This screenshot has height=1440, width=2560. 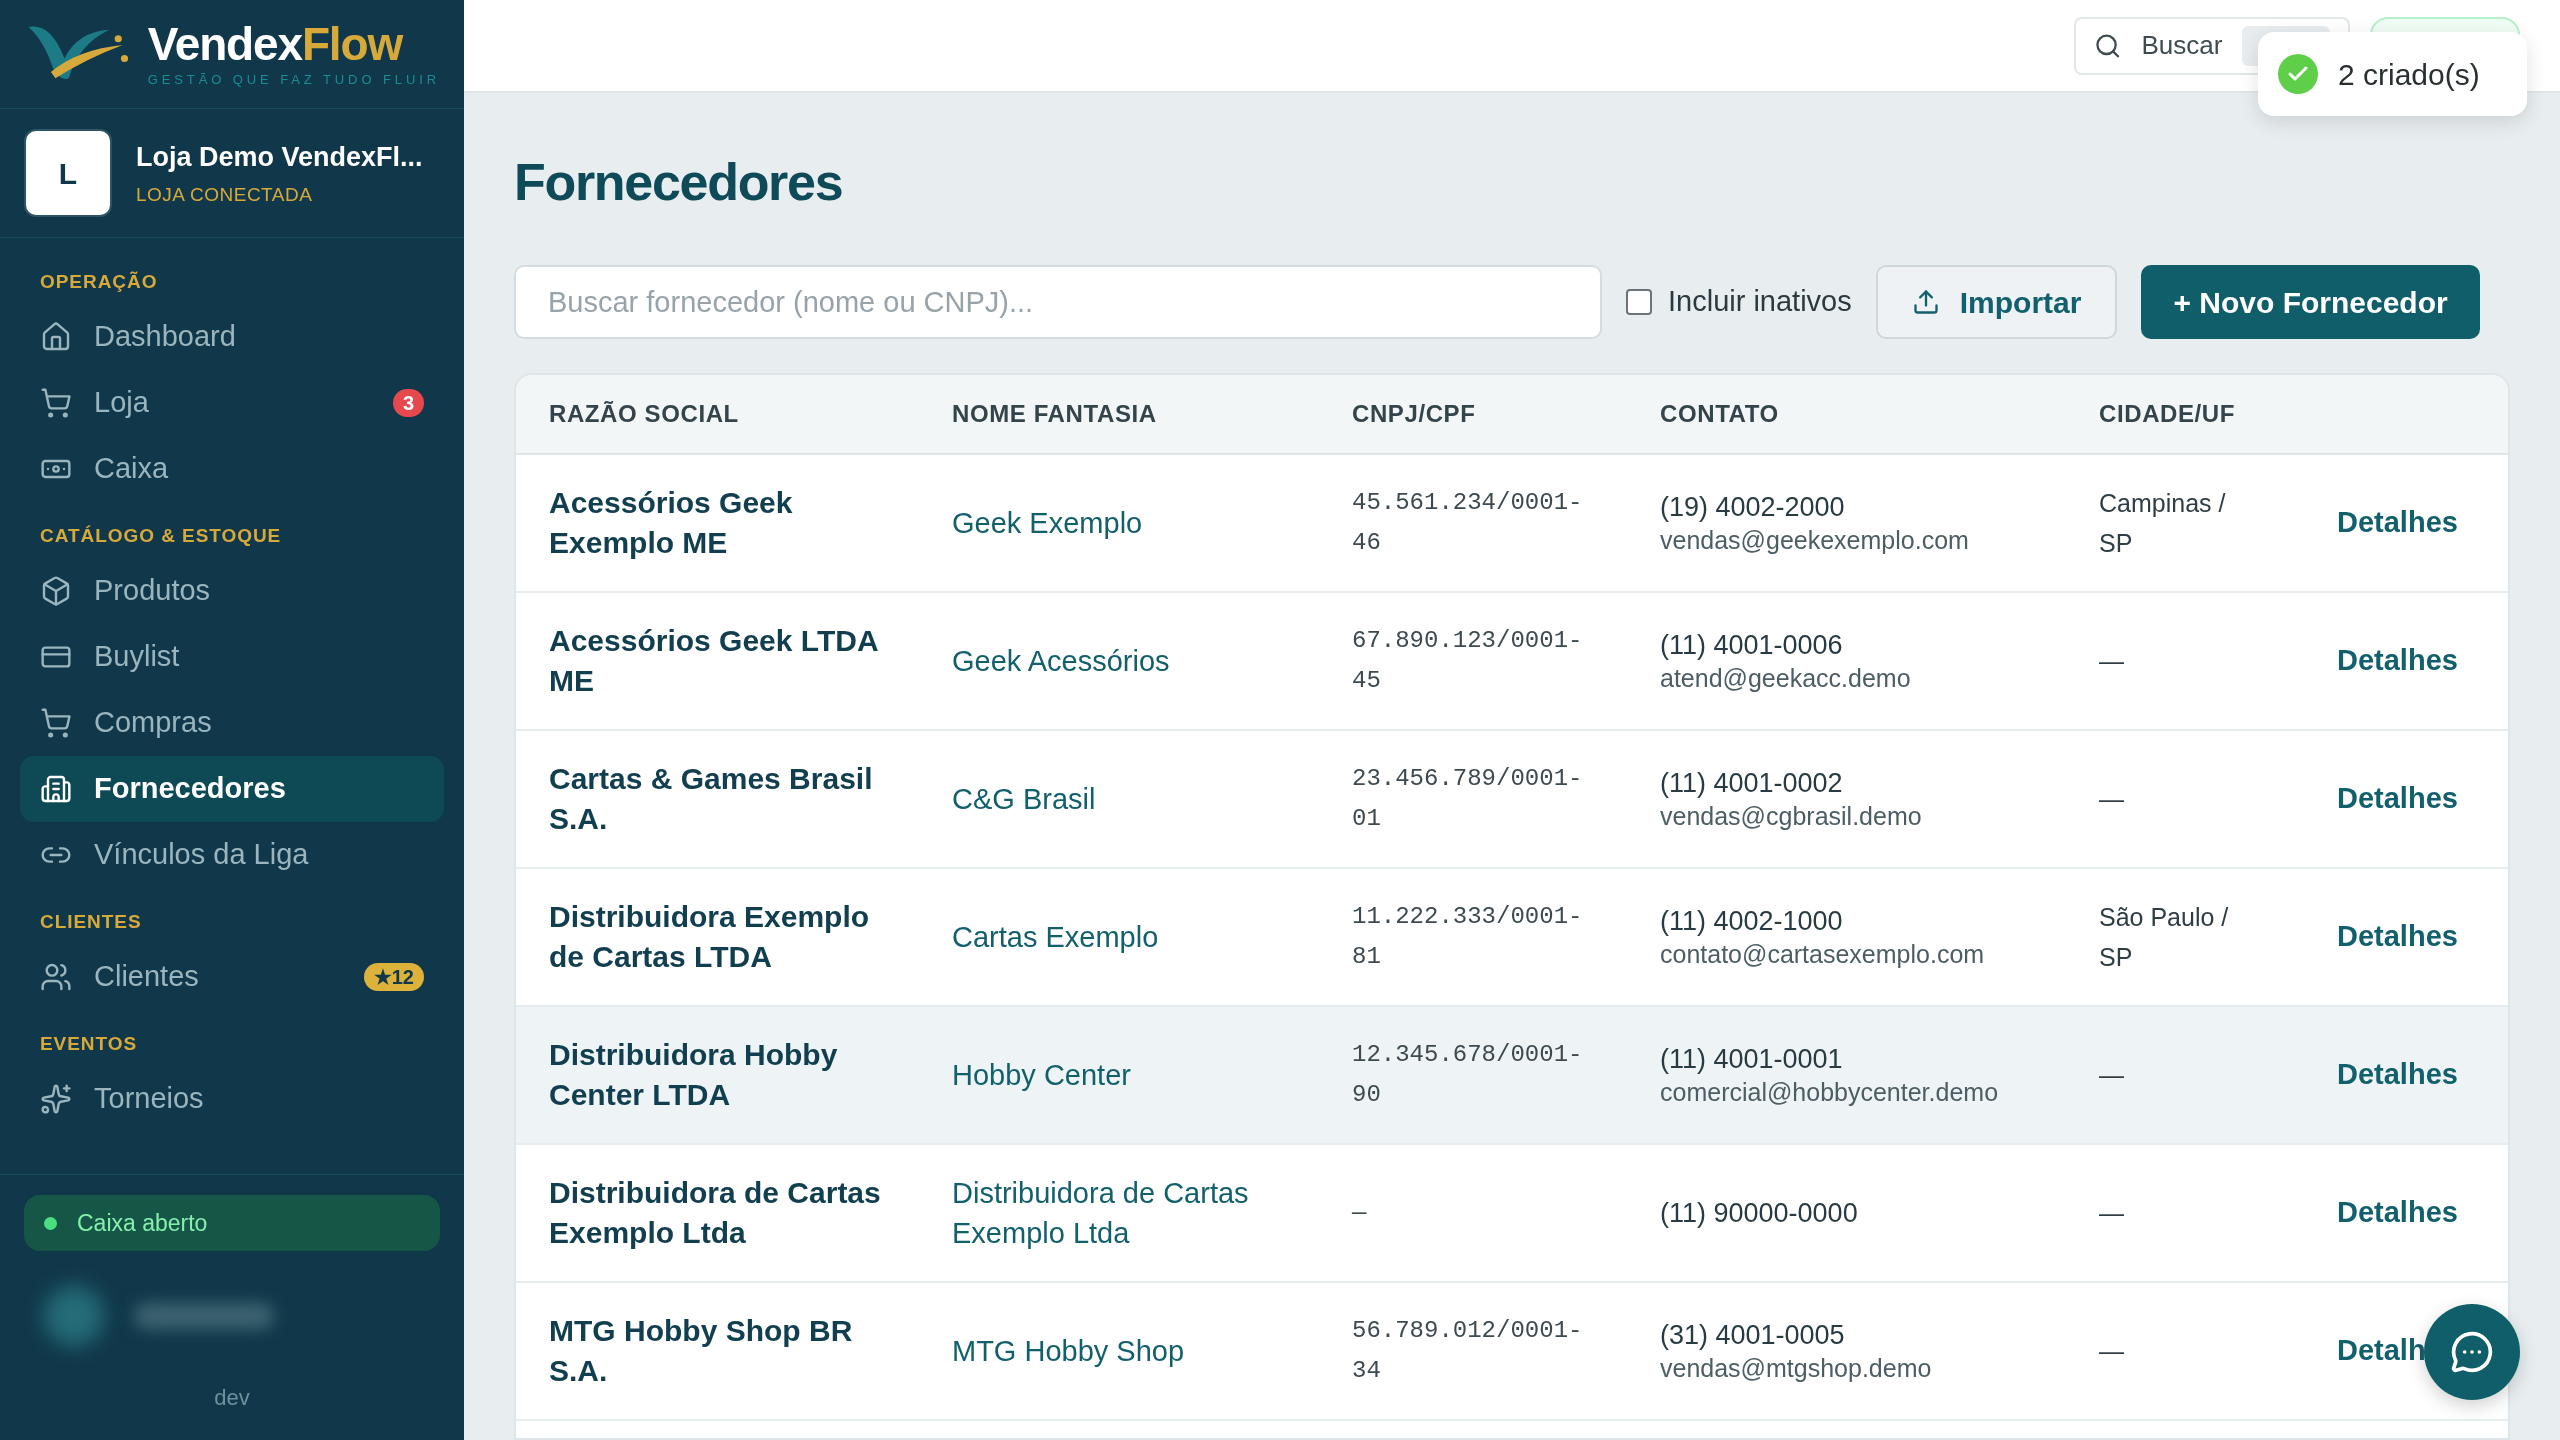 I want to click on chat-icon, so click(x=2472, y=1352).